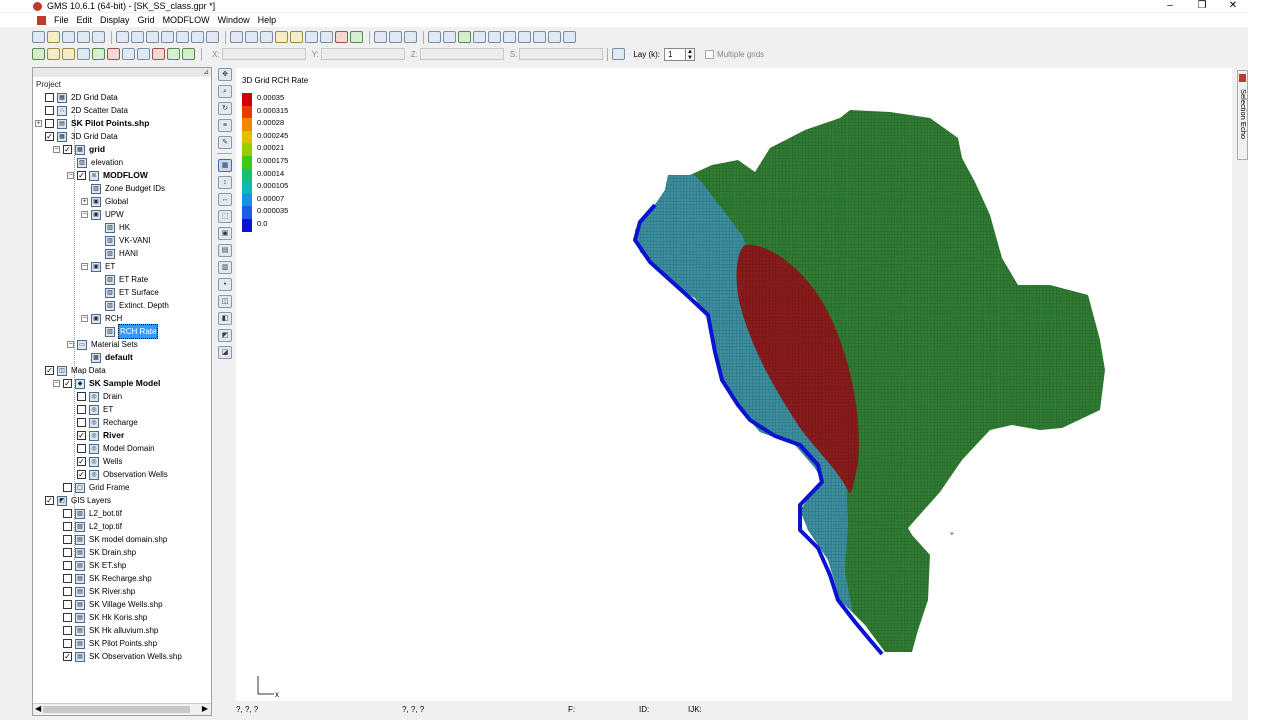 This screenshot has height=720, width=1280. I want to click on display-options-icon, so click(236, 37).